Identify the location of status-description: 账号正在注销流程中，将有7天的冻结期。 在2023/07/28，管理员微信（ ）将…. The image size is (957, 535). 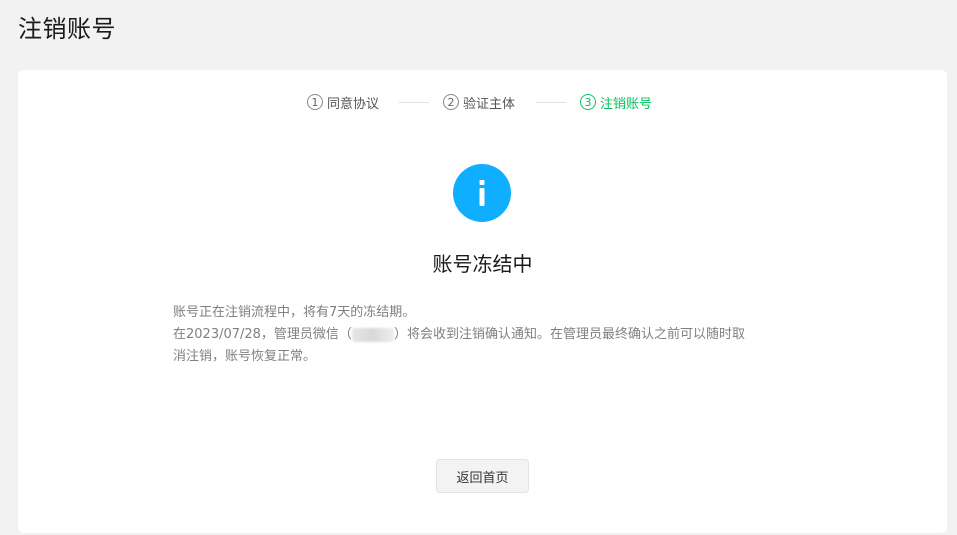
(478, 335).